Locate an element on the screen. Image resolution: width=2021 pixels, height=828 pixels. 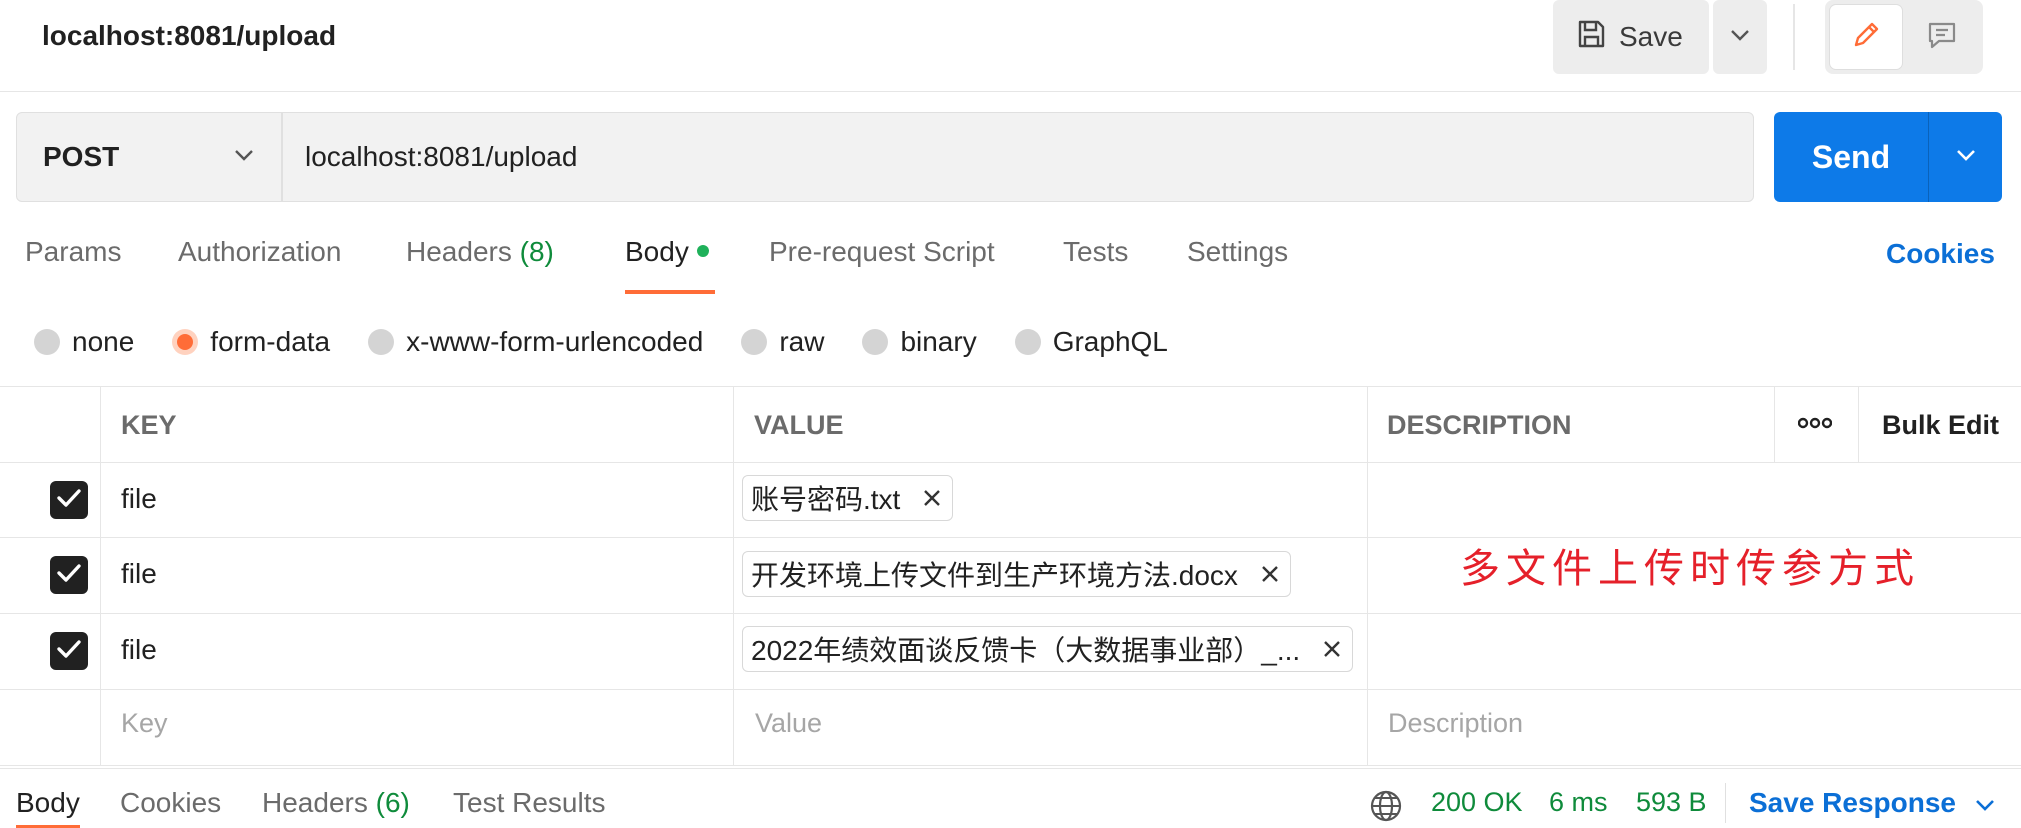
save-button: Save is located at coordinates (1631, 37).